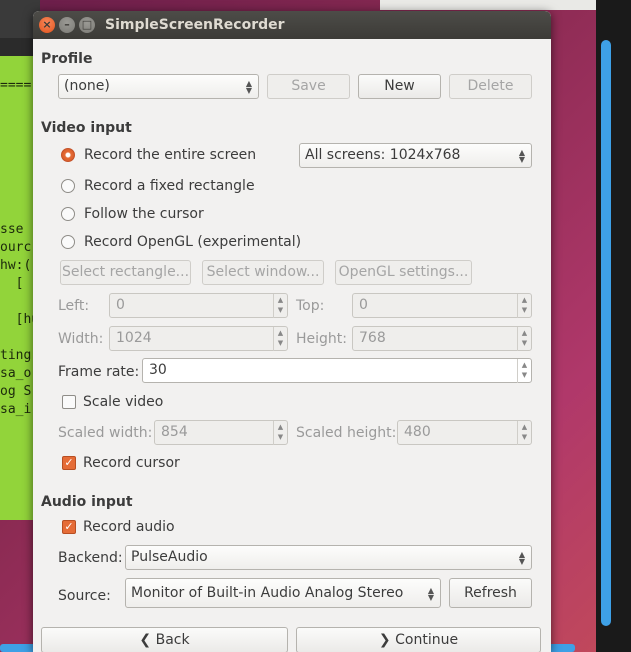  Describe the element at coordinates (198, 305) in the screenshot. I see `left-spinbox: 0 ▲ ▼` at that location.